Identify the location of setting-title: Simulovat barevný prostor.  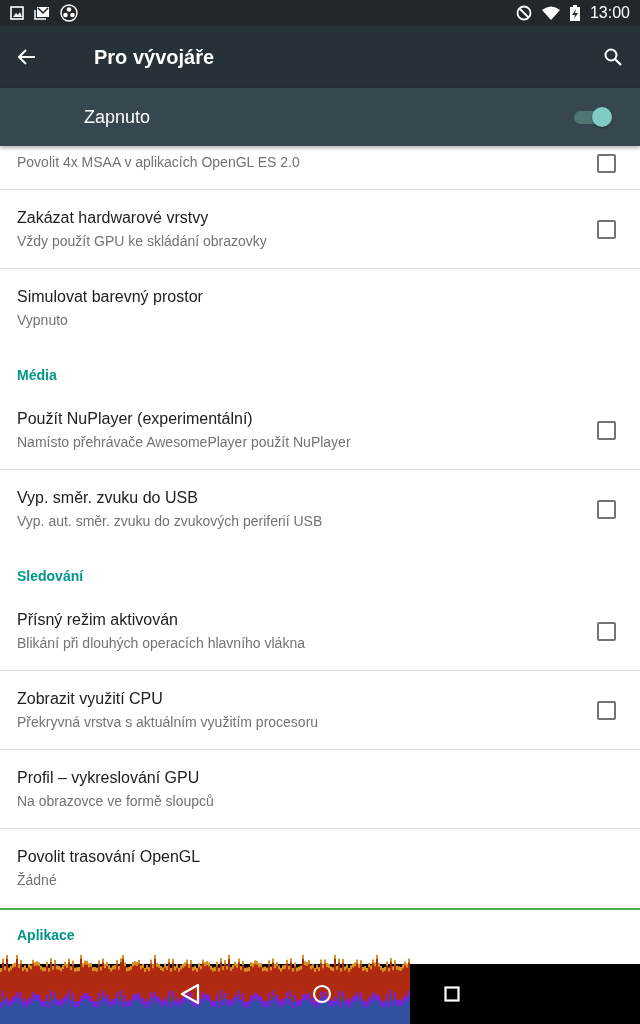
(110, 297).